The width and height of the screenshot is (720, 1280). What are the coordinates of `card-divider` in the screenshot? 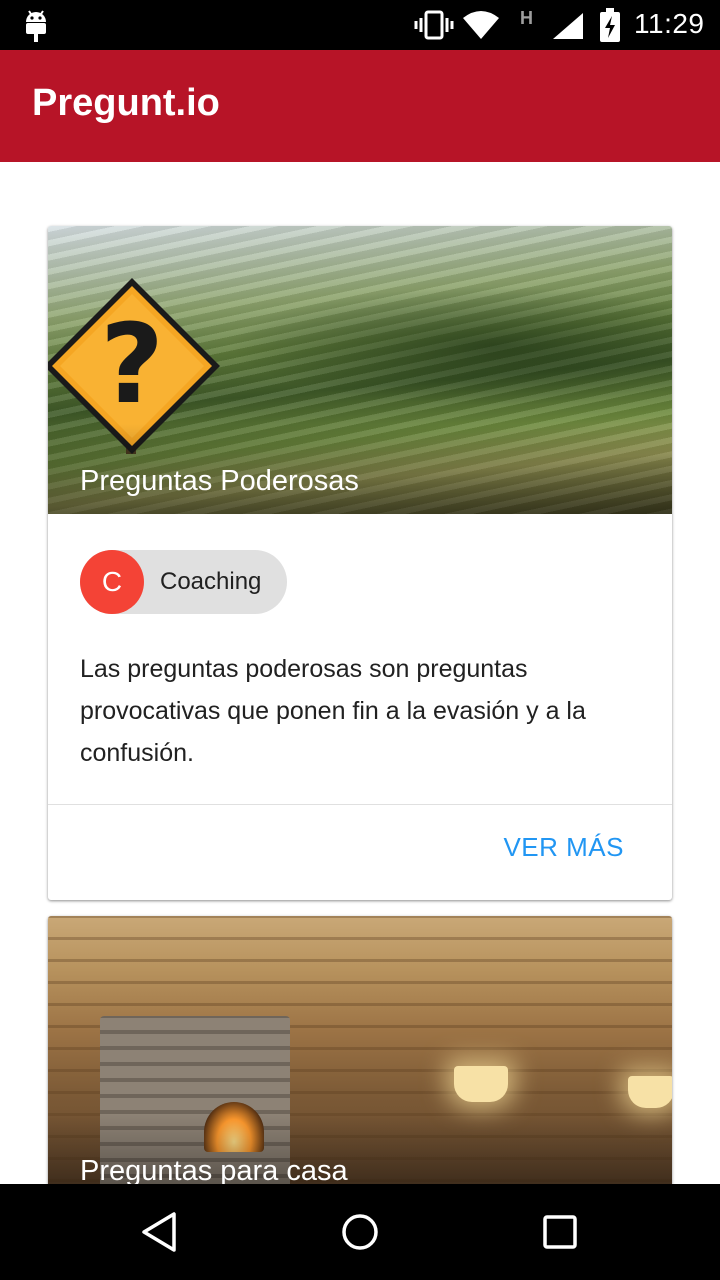 It's located at (360, 804).